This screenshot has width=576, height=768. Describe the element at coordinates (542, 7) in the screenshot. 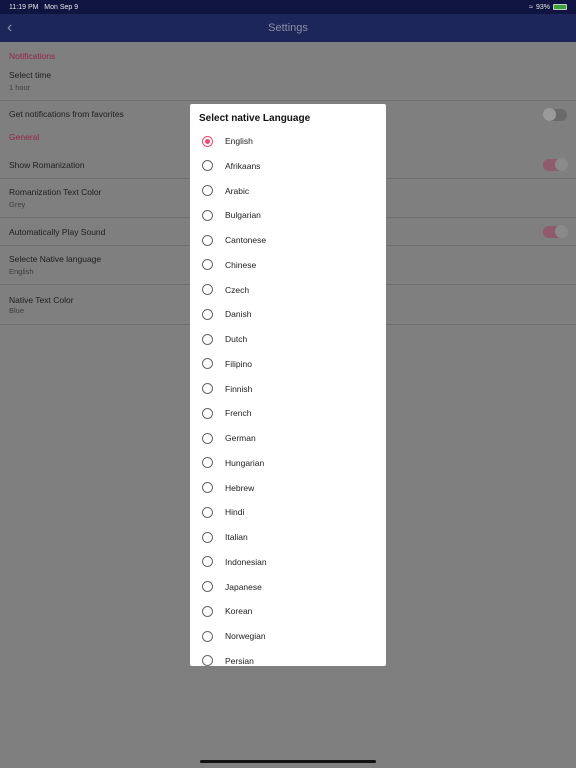

I see `battery-percent: 93%` at that location.